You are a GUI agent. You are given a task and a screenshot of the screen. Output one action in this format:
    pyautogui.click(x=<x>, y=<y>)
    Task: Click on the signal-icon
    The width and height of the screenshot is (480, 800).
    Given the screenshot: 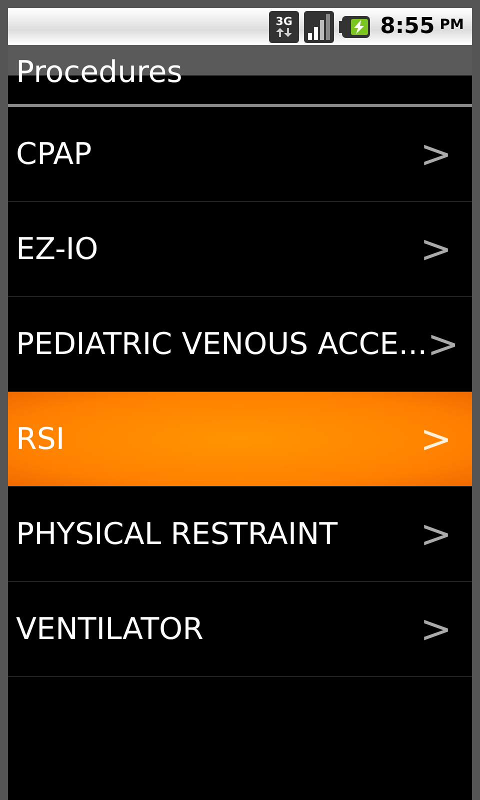 What is the action you would take?
    pyautogui.click(x=319, y=26)
    